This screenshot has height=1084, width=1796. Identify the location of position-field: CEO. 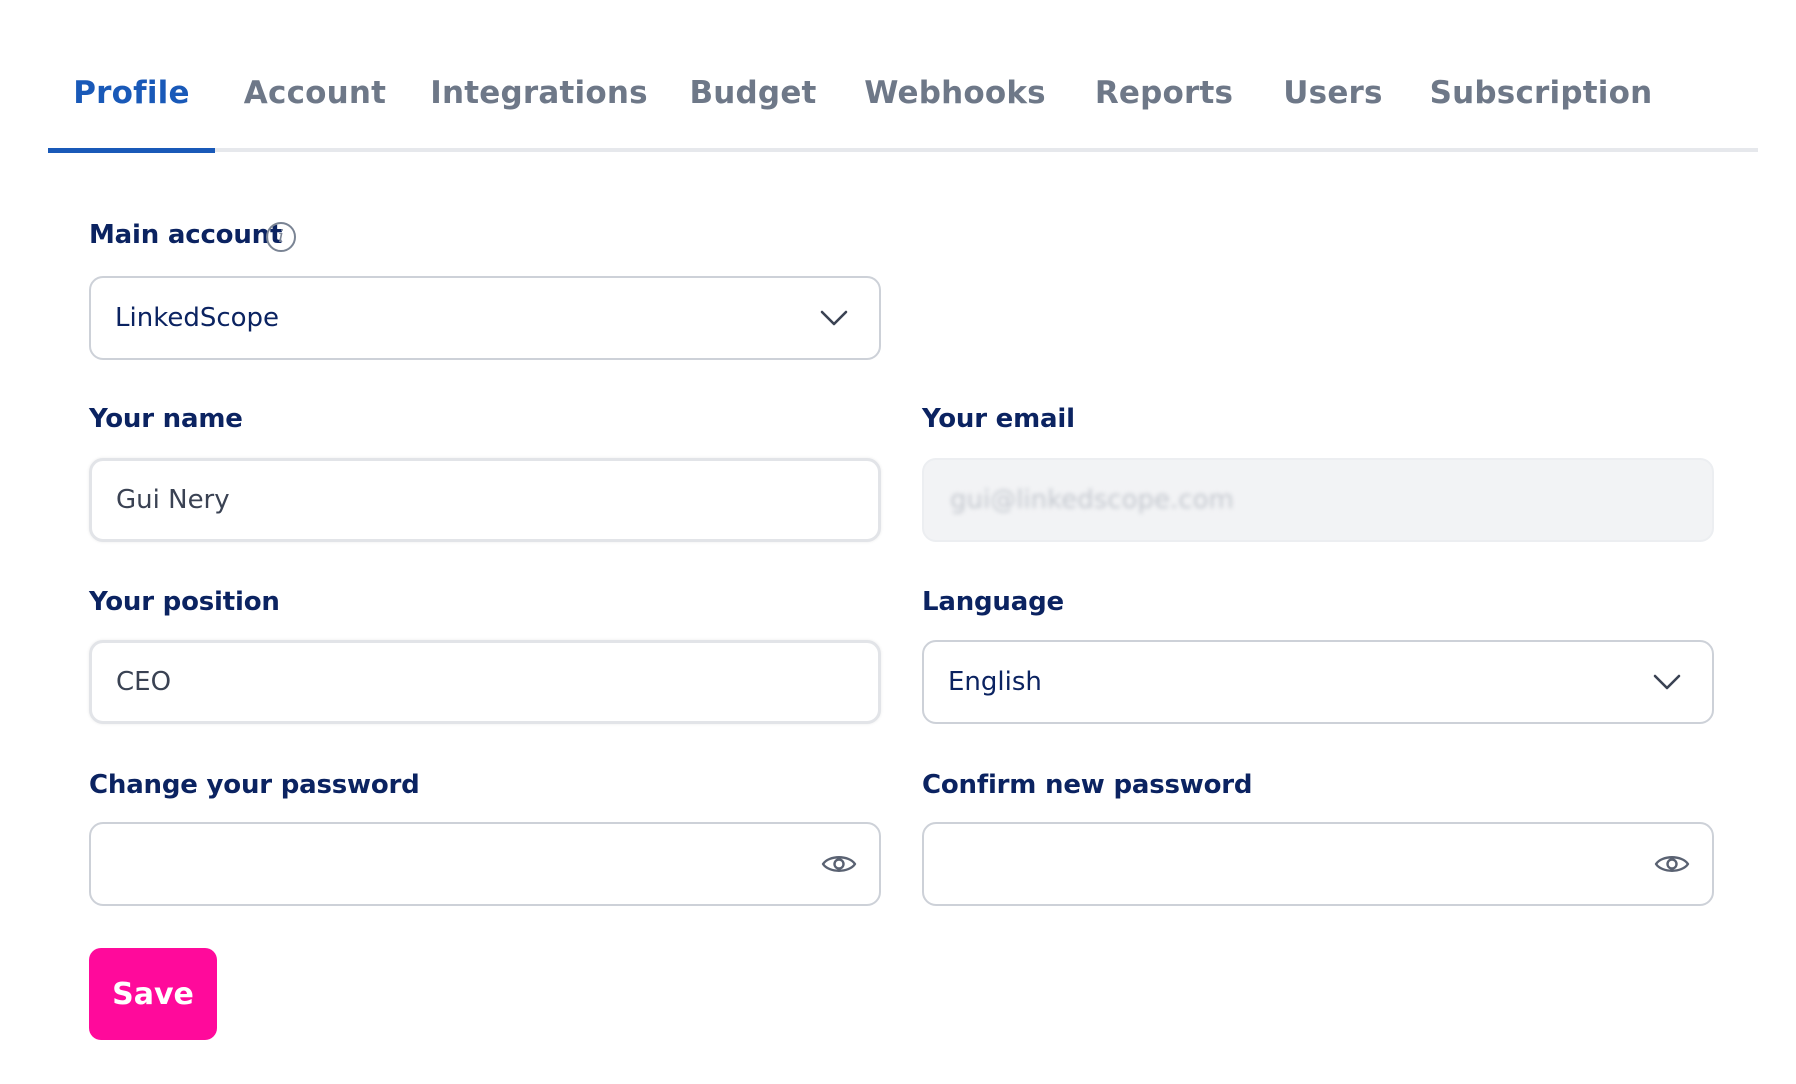
(485, 682).